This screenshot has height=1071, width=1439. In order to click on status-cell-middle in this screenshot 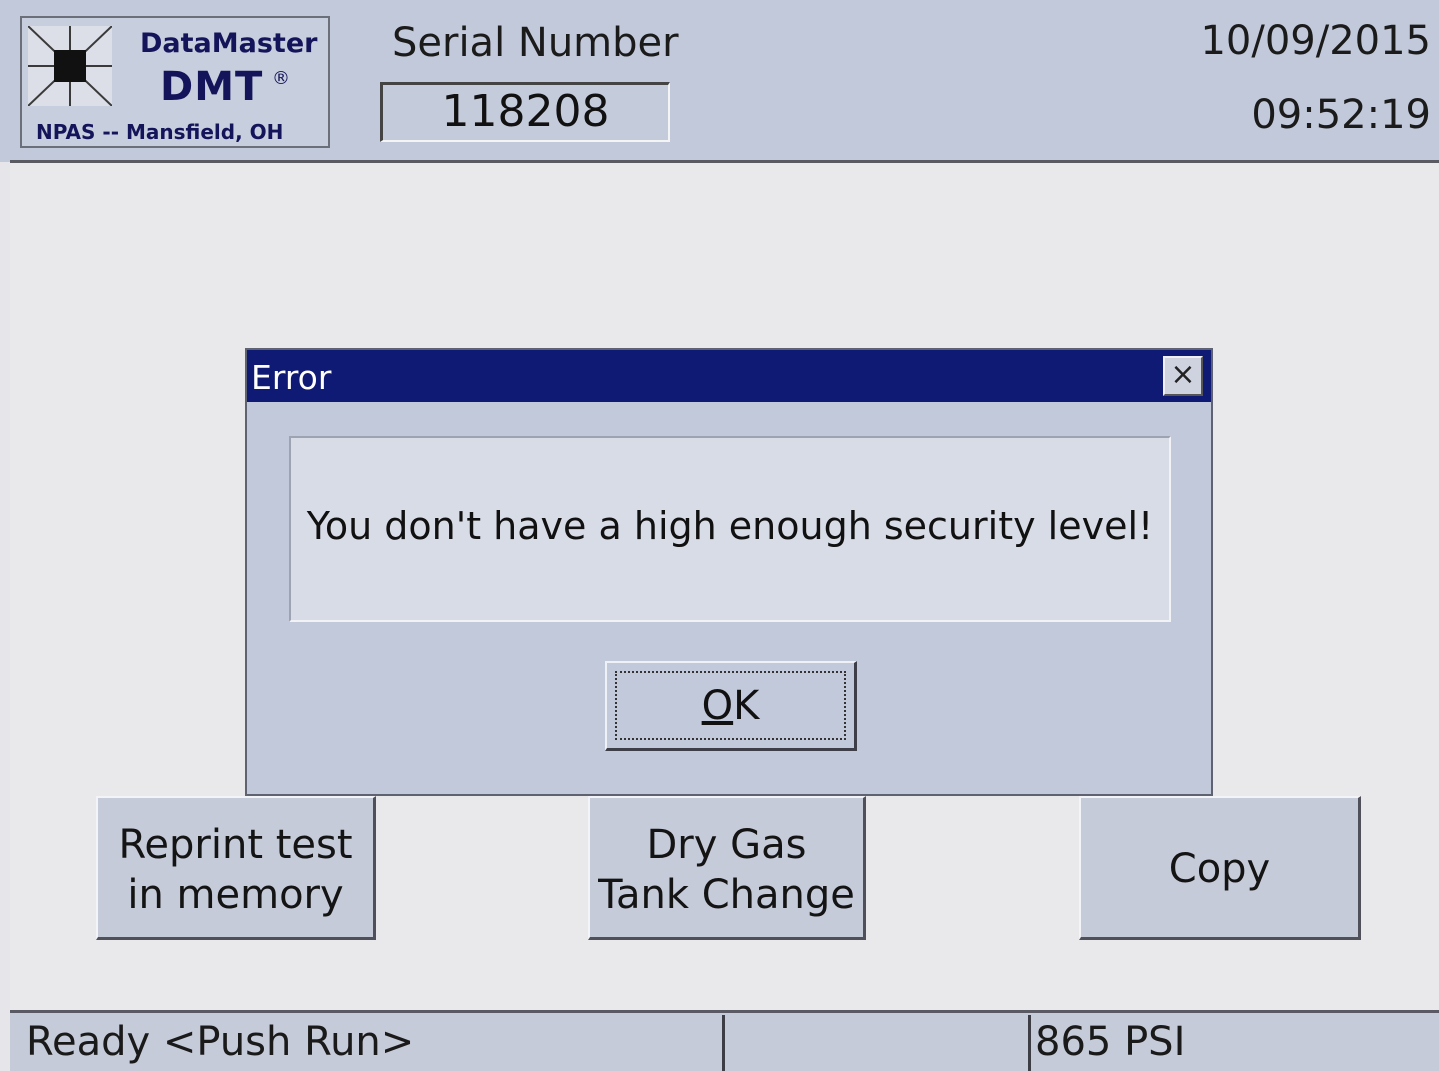, I will do `click(875, 1043)`.